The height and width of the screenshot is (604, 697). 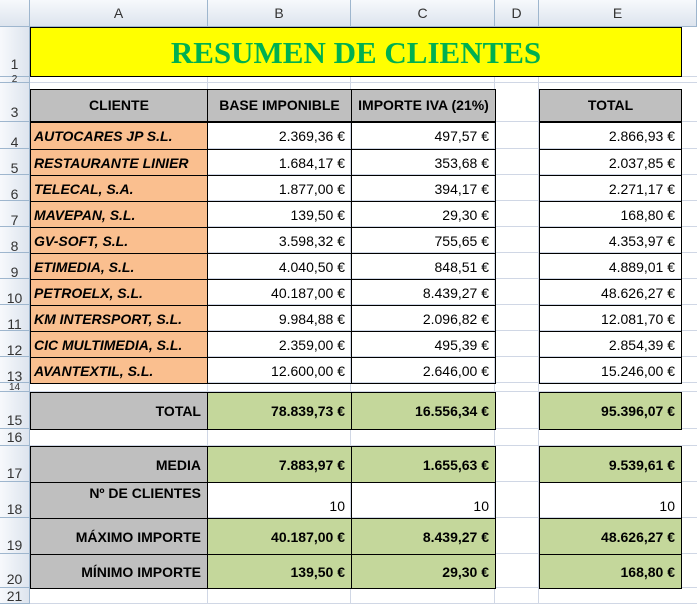 What do you see at coordinates (279, 136) in the screenshot?
I see `client-base: 2.369,36 €` at bounding box center [279, 136].